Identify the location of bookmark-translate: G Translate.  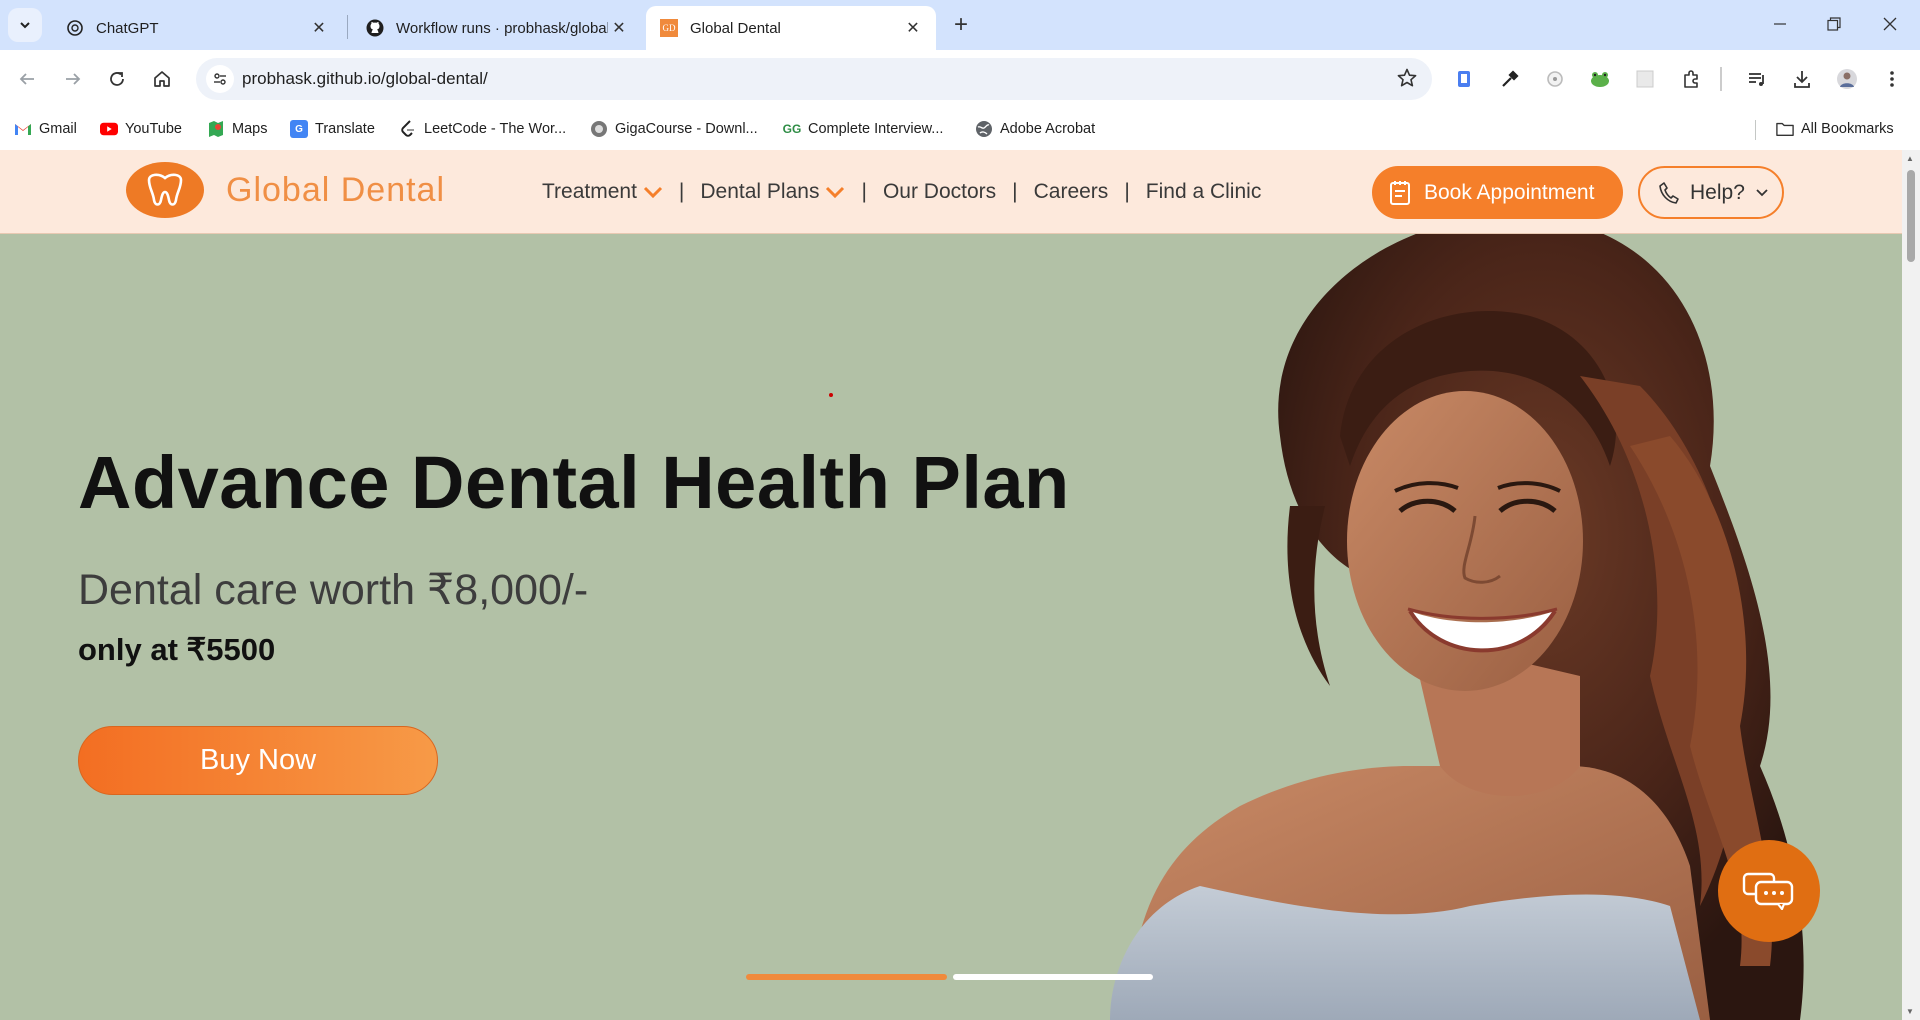
(332, 129).